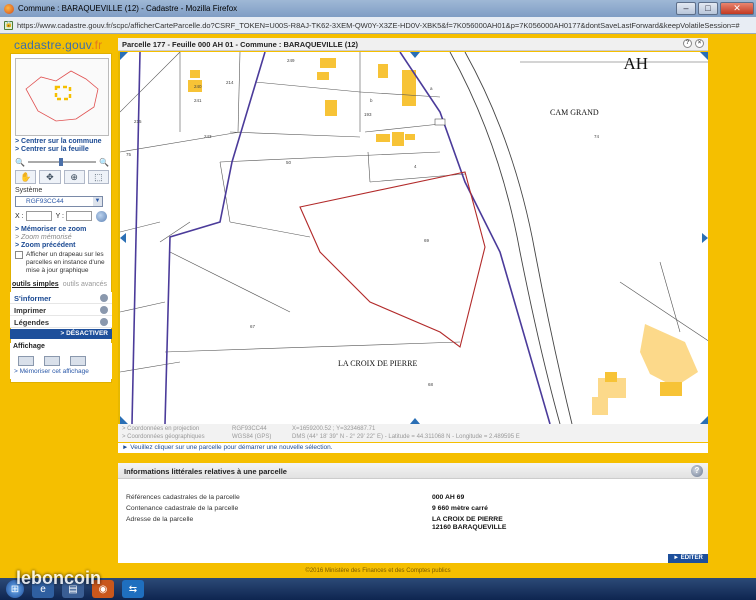 This screenshot has width=756, height=600. I want to click on teamviewer-icon: ⇆, so click(133, 589).